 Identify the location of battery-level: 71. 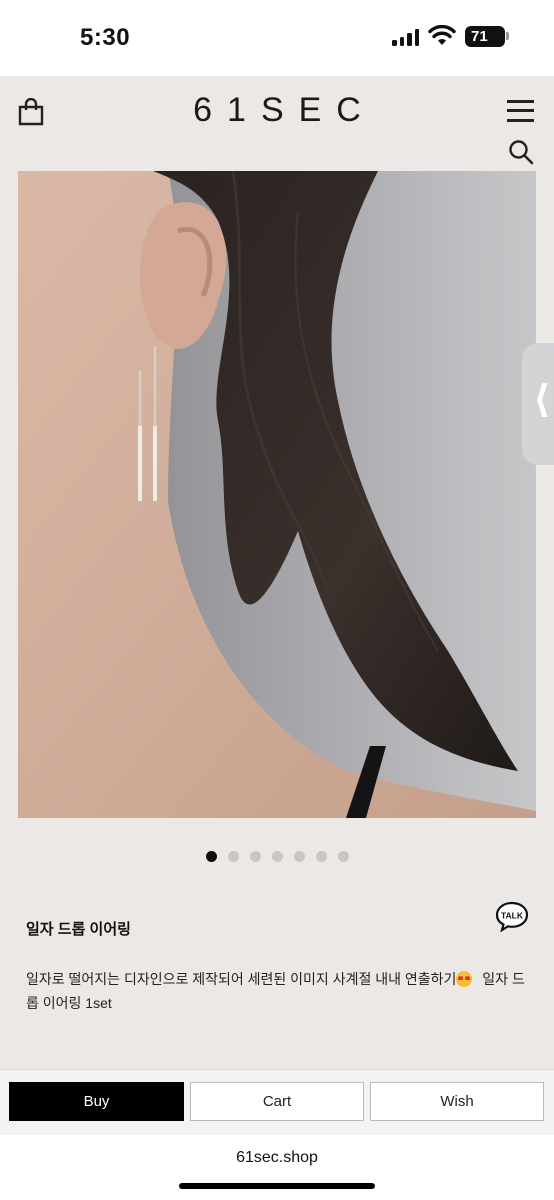
(479, 36).